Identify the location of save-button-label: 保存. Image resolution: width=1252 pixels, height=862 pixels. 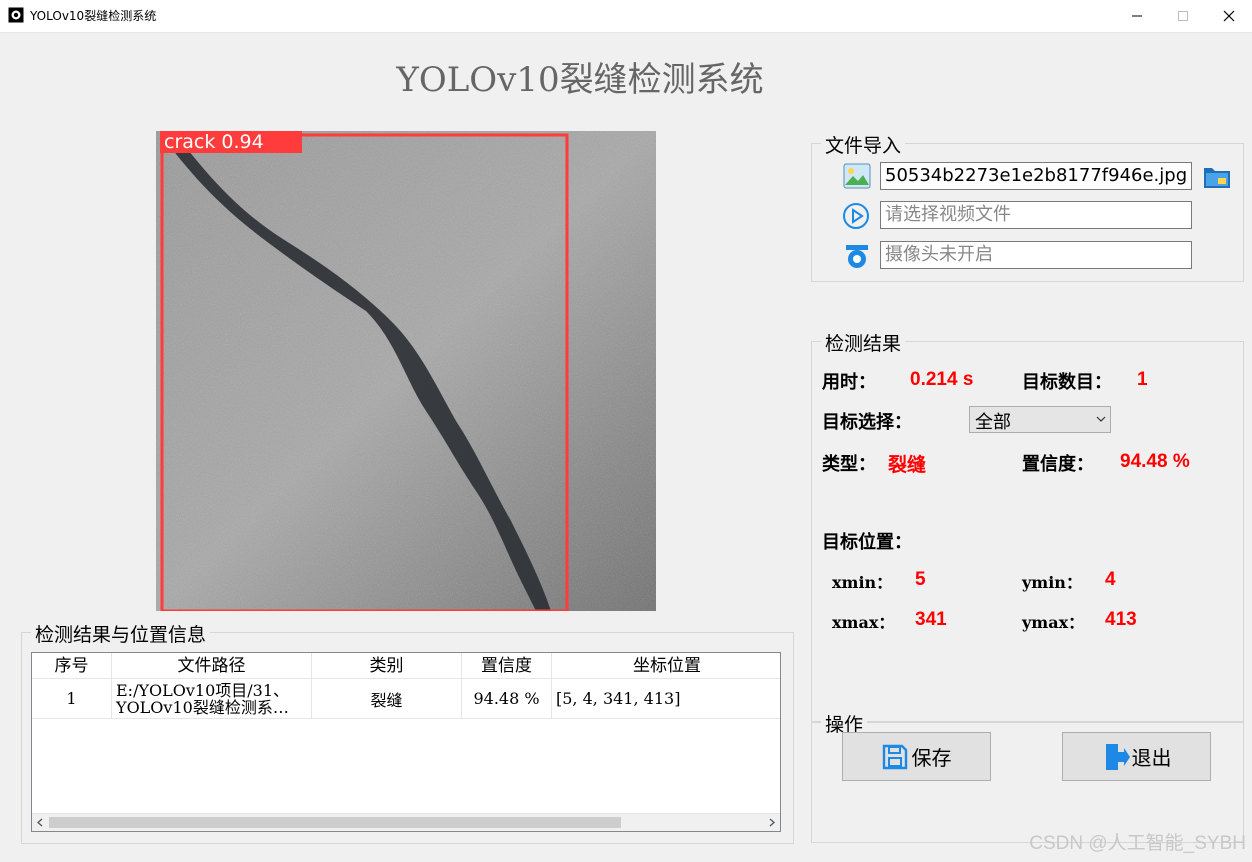
(931, 758).